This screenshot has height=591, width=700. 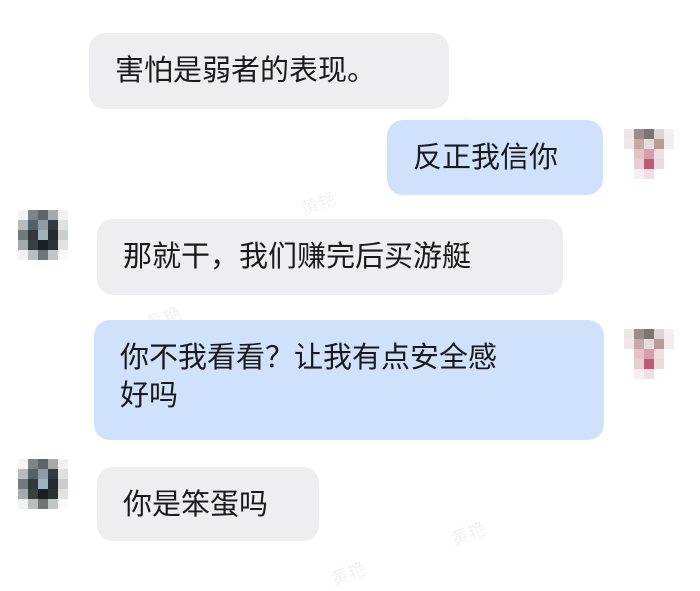 I want to click on message-bubble-outgoing: 你不我看看？让我有点安全感 好吗, so click(x=349, y=380).